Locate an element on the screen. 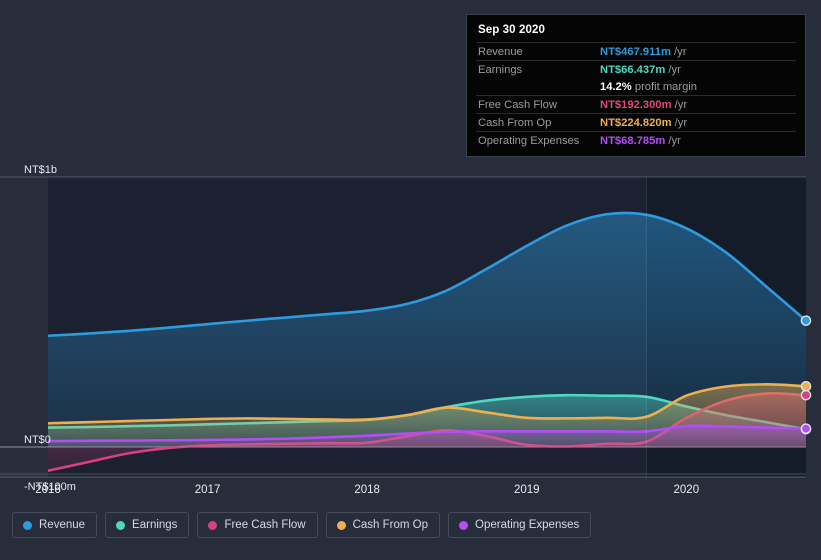 Image resolution: width=821 pixels, height=560 pixels. legend-item-label: Revenue is located at coordinates (62, 525).